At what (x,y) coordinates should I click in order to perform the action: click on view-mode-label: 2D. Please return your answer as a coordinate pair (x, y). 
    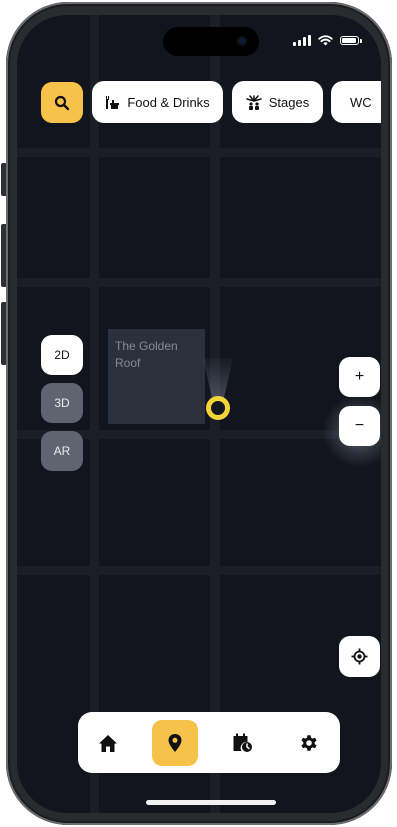
    Looking at the image, I should click on (62, 355).